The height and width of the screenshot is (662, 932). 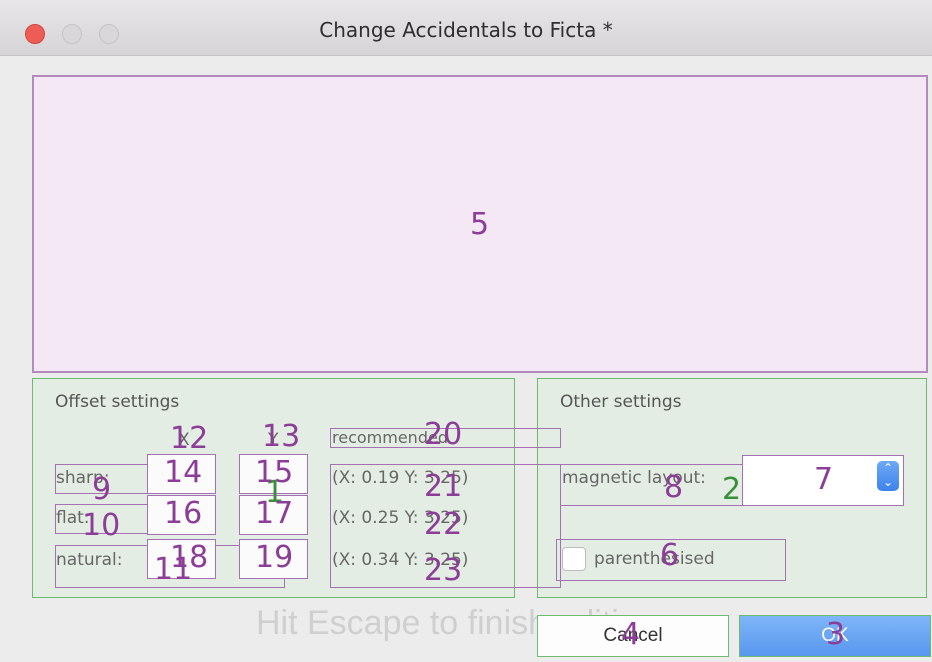 I want to click on overlay-label-13: 13, so click(x=281, y=436).